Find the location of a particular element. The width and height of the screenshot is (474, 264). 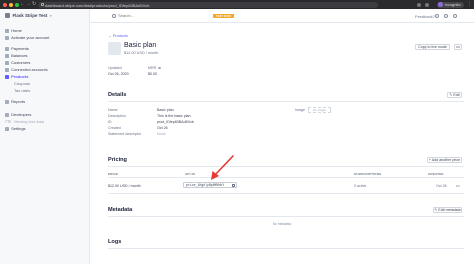

sidebar-item-label: Activate your account is located at coordinates (30, 38).